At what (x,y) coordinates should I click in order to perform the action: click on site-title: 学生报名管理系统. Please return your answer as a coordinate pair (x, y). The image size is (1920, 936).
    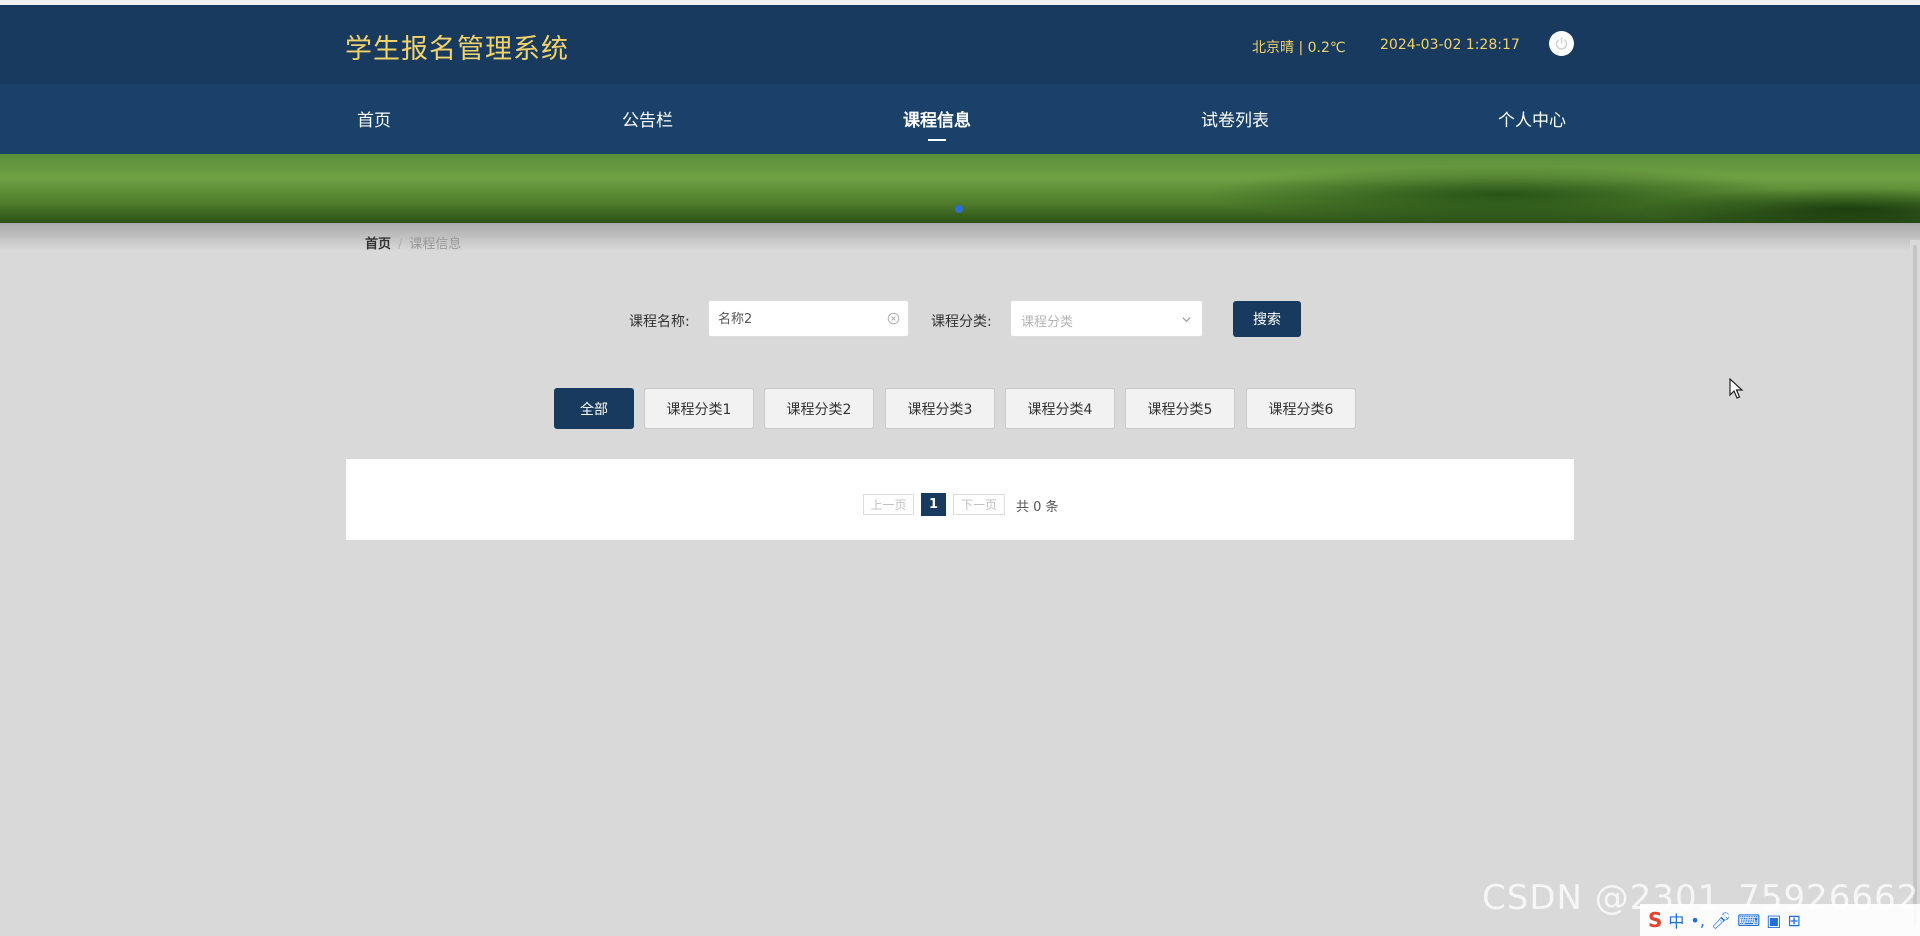
    Looking at the image, I should click on (457, 46).